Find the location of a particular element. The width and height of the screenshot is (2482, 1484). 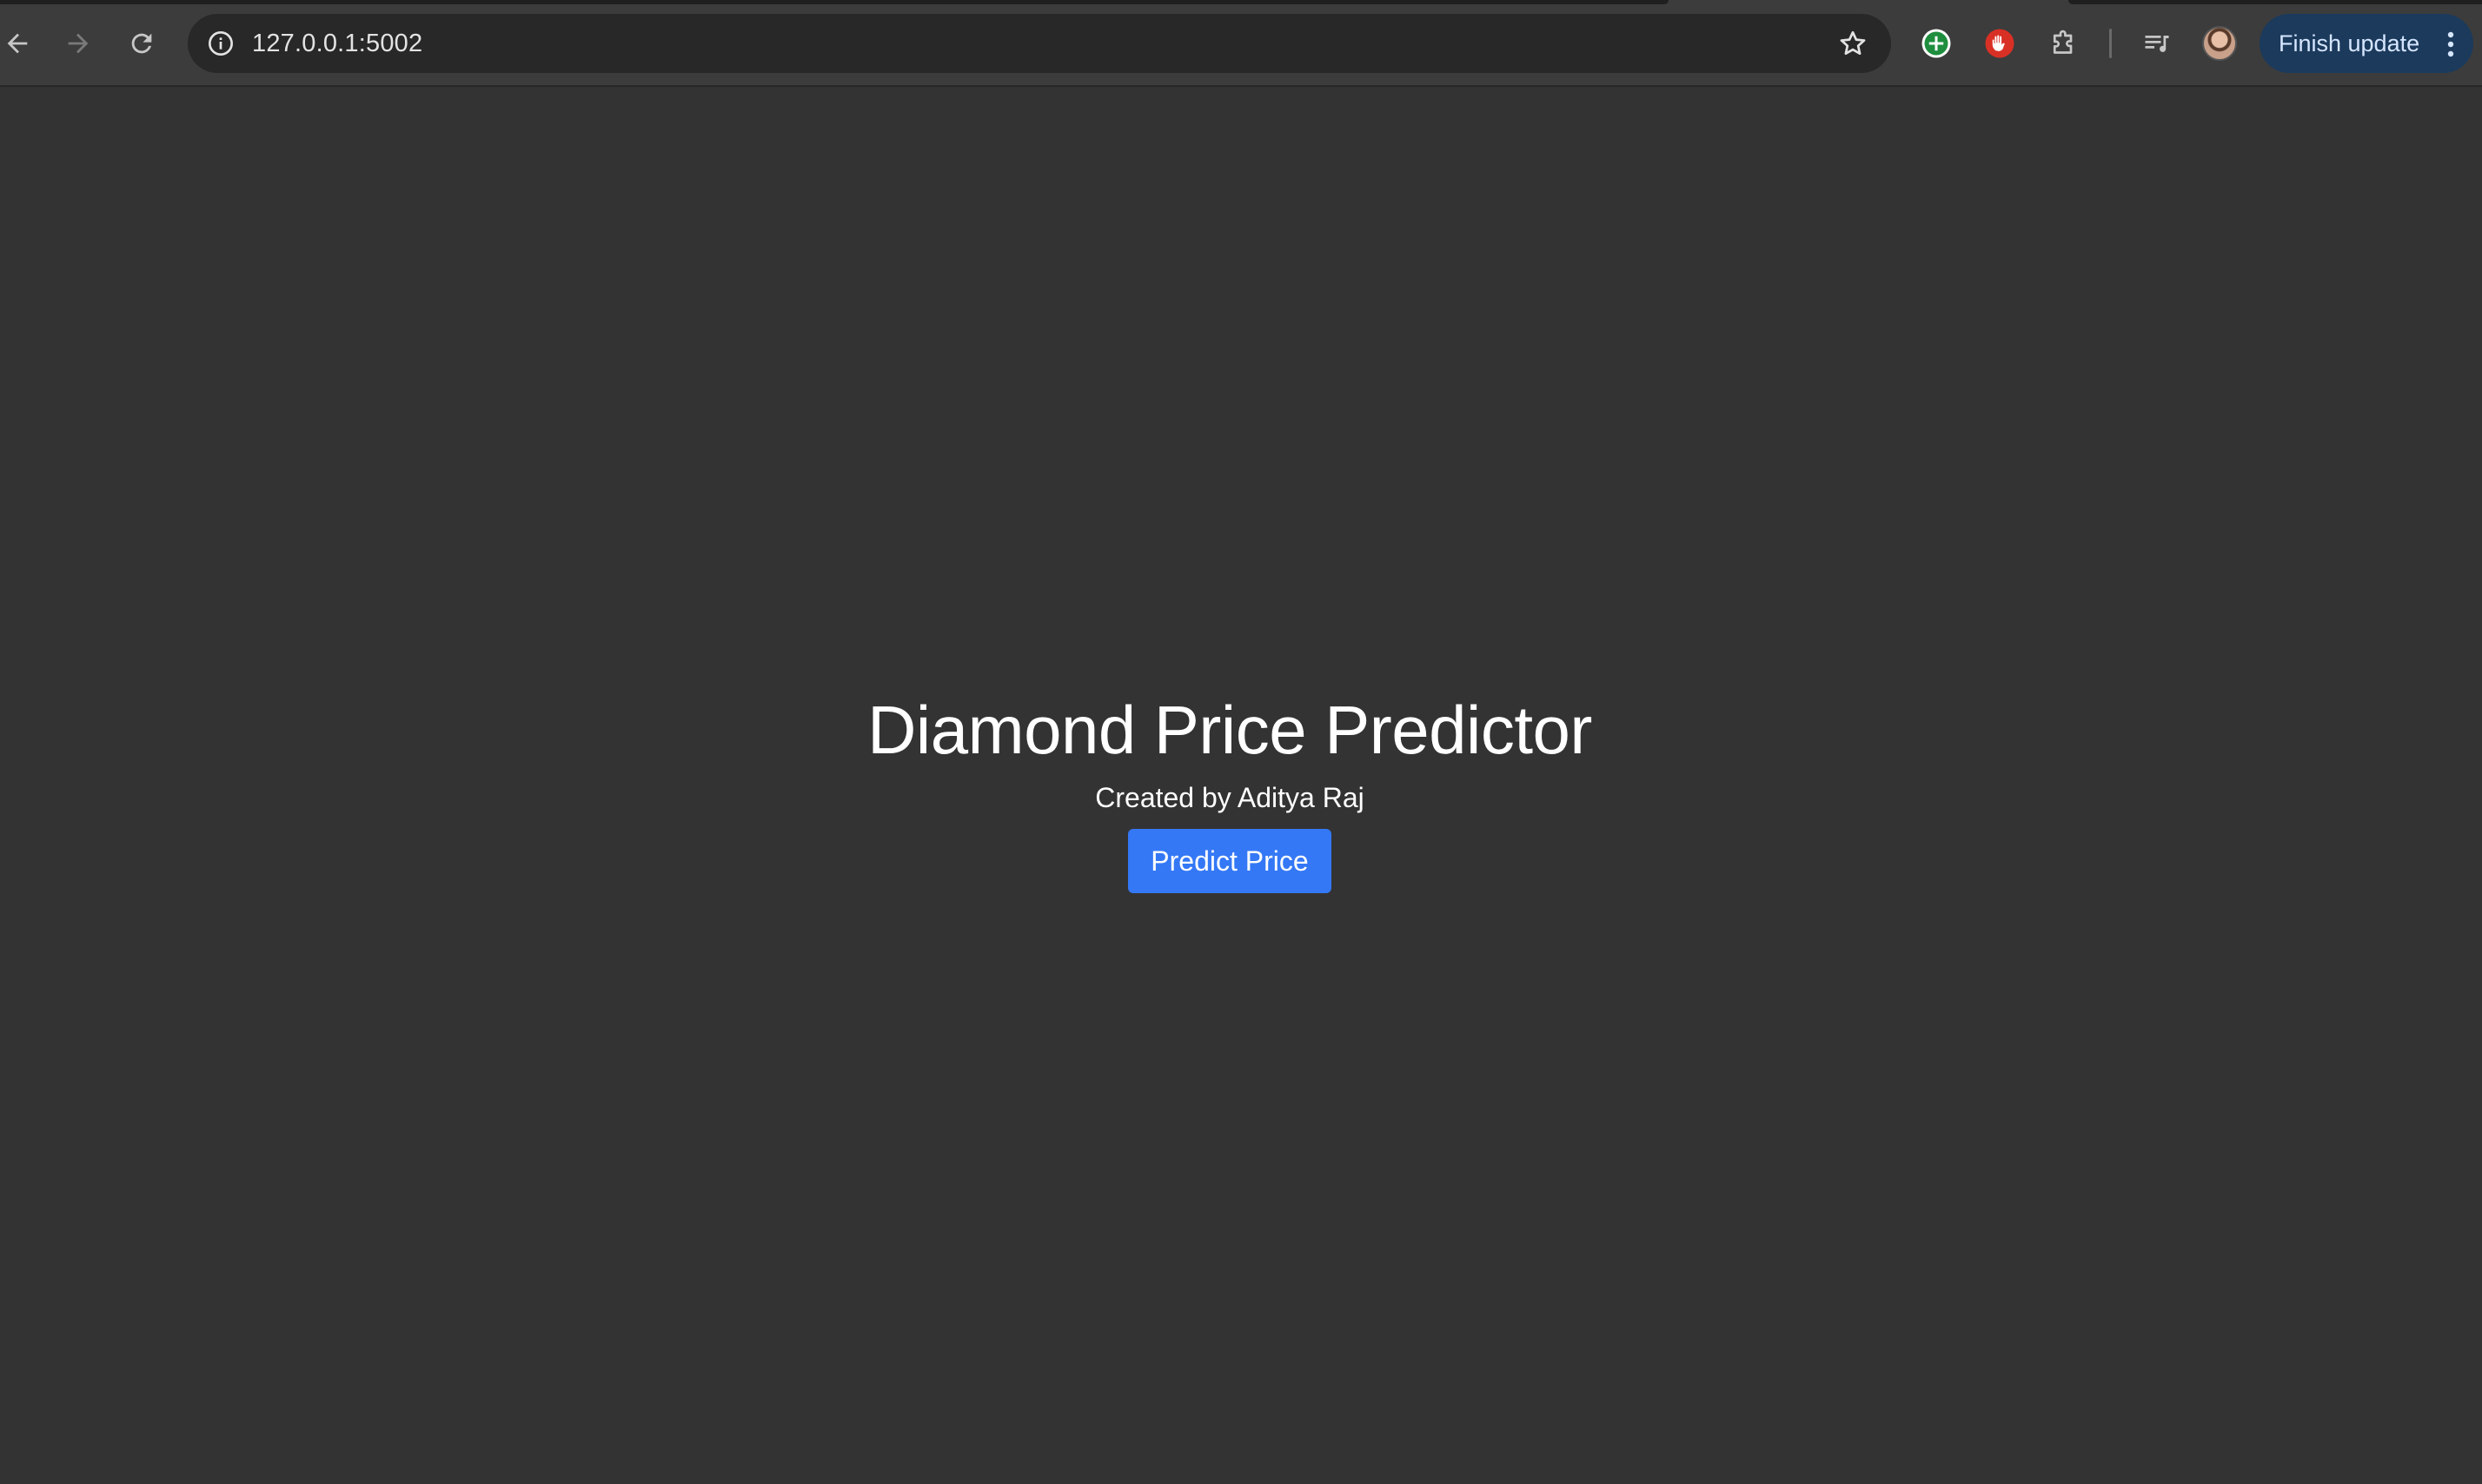

site-info-button is located at coordinates (221, 43).